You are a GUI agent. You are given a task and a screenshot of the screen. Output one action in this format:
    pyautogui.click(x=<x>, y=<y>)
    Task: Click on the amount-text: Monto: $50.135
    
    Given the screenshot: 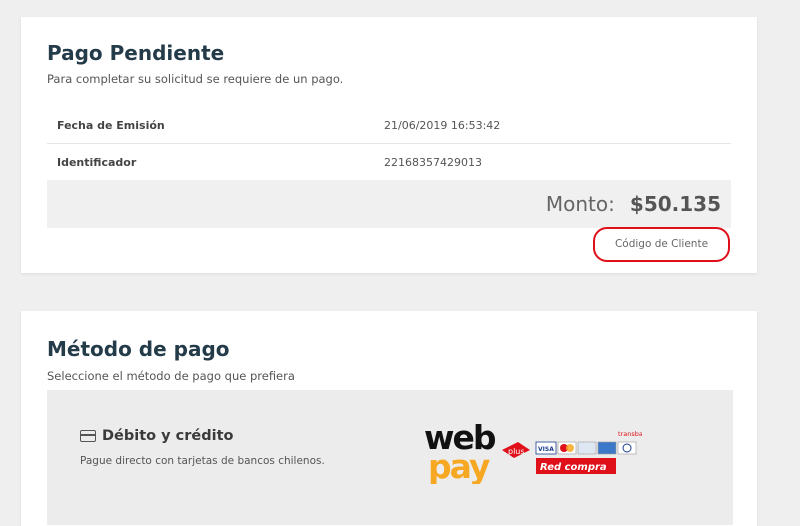 What is the action you would take?
    pyautogui.click(x=633, y=204)
    